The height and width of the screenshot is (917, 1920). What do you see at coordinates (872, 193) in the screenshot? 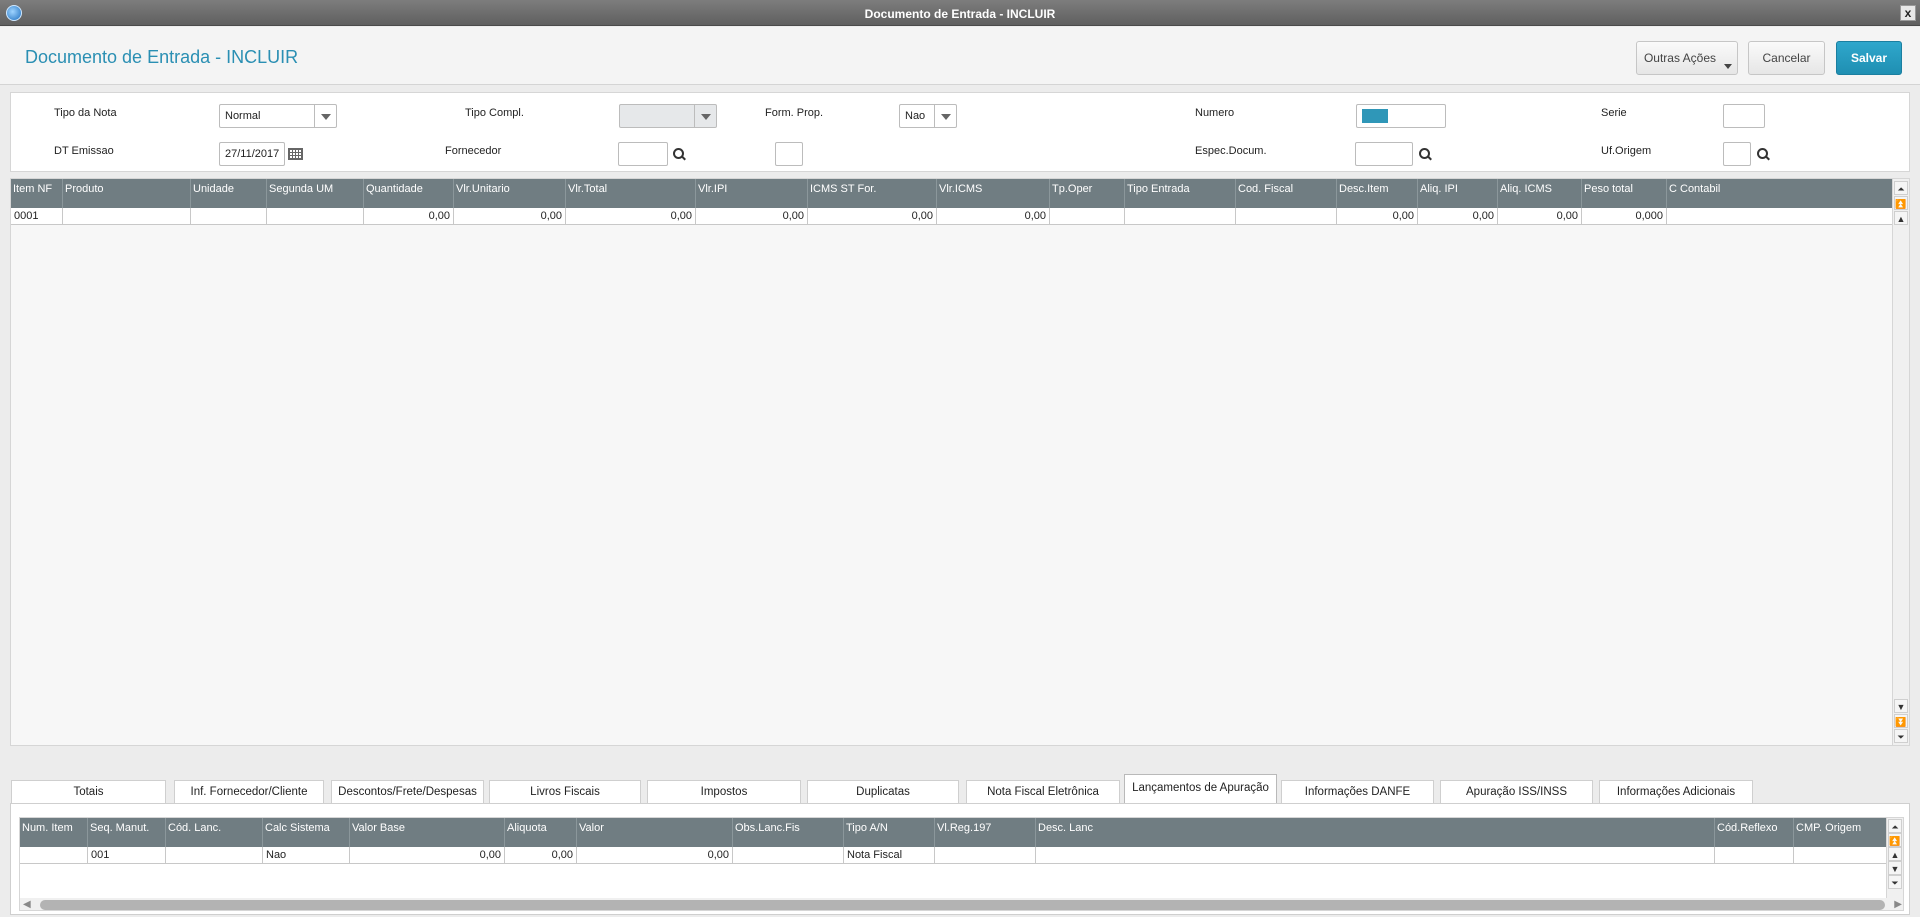
I see `column-header-icms-st-for: ICMS ST For.` at bounding box center [872, 193].